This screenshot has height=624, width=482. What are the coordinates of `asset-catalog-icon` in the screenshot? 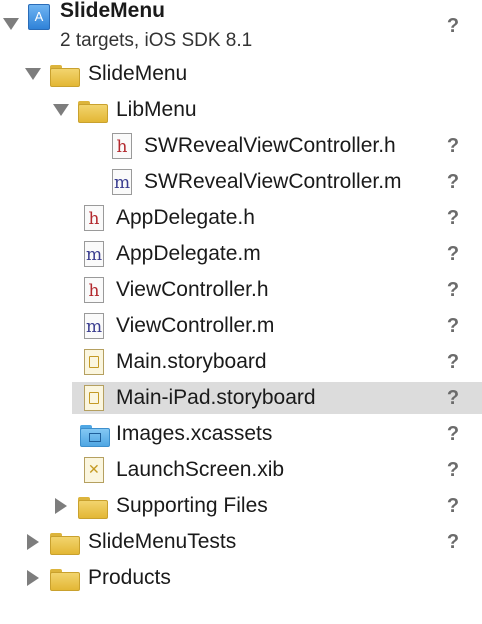 It's located at (95, 436).